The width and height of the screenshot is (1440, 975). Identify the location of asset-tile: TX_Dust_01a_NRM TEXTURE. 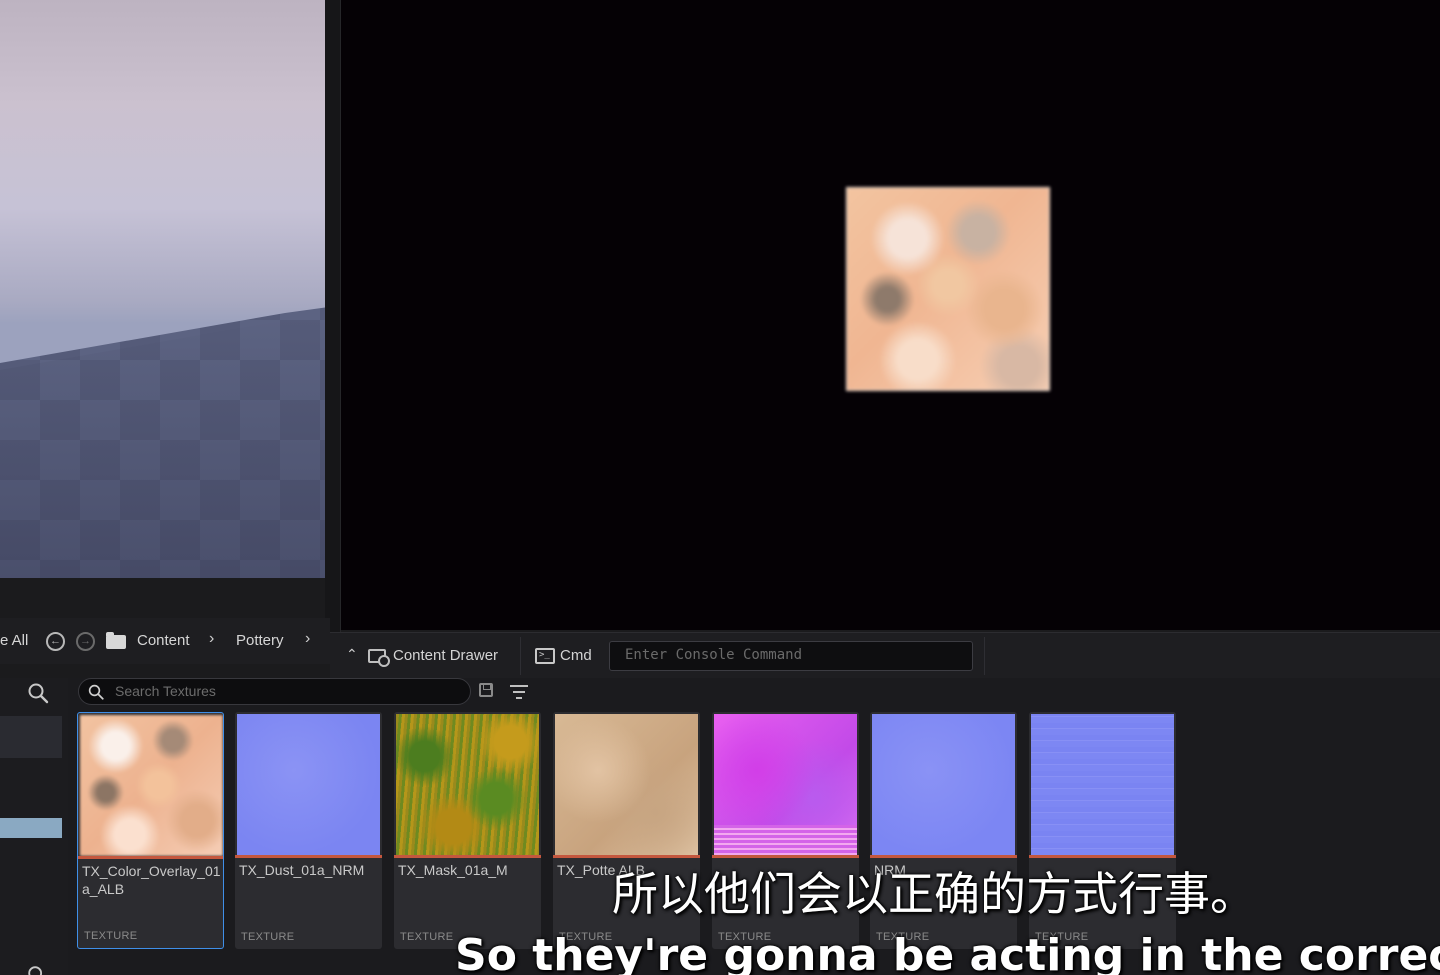
(308, 830).